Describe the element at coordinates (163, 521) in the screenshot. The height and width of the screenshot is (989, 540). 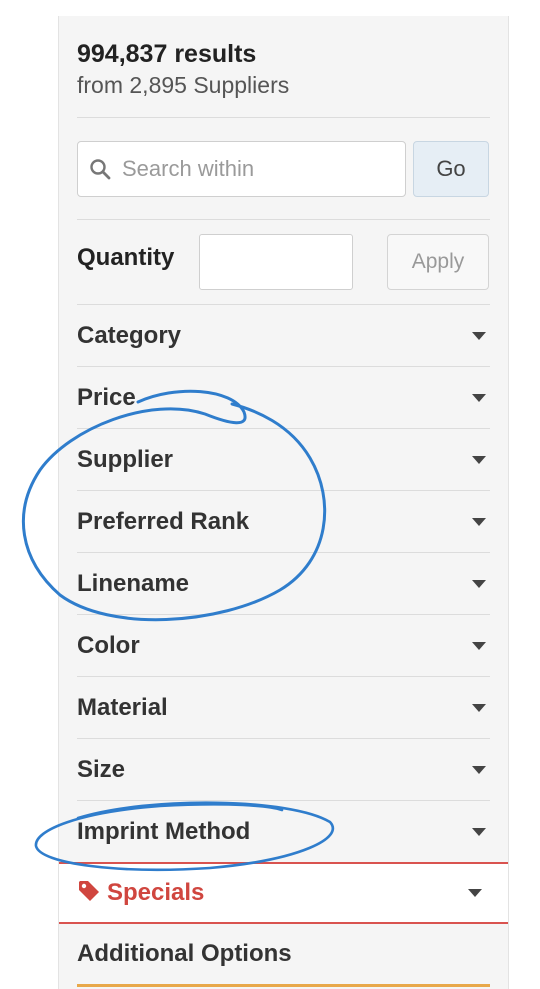
I see `facet-label: Preferred Rank` at that location.